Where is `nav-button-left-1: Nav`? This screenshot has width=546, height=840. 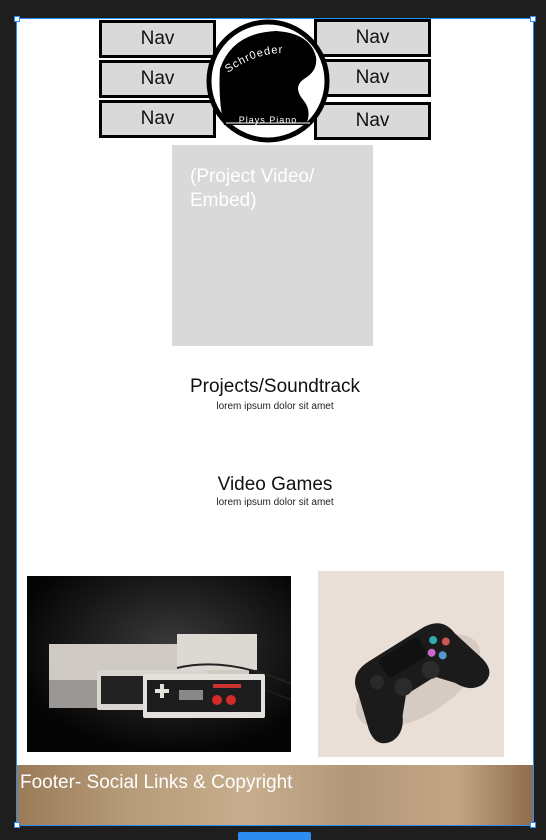 nav-button-left-1: Nav is located at coordinates (157, 39).